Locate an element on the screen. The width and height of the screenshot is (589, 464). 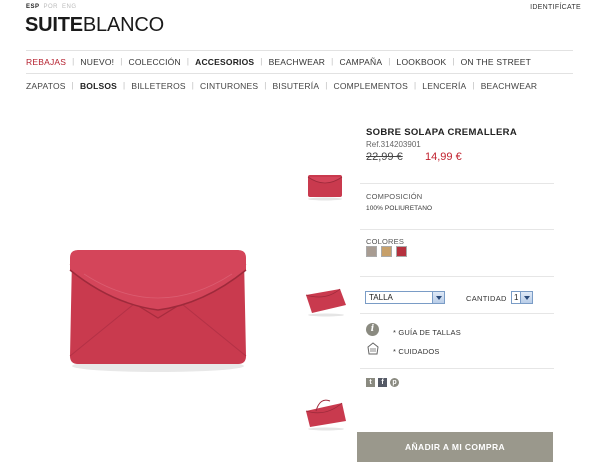
nav-nuevo: NUEVO! is located at coordinates (97, 62).